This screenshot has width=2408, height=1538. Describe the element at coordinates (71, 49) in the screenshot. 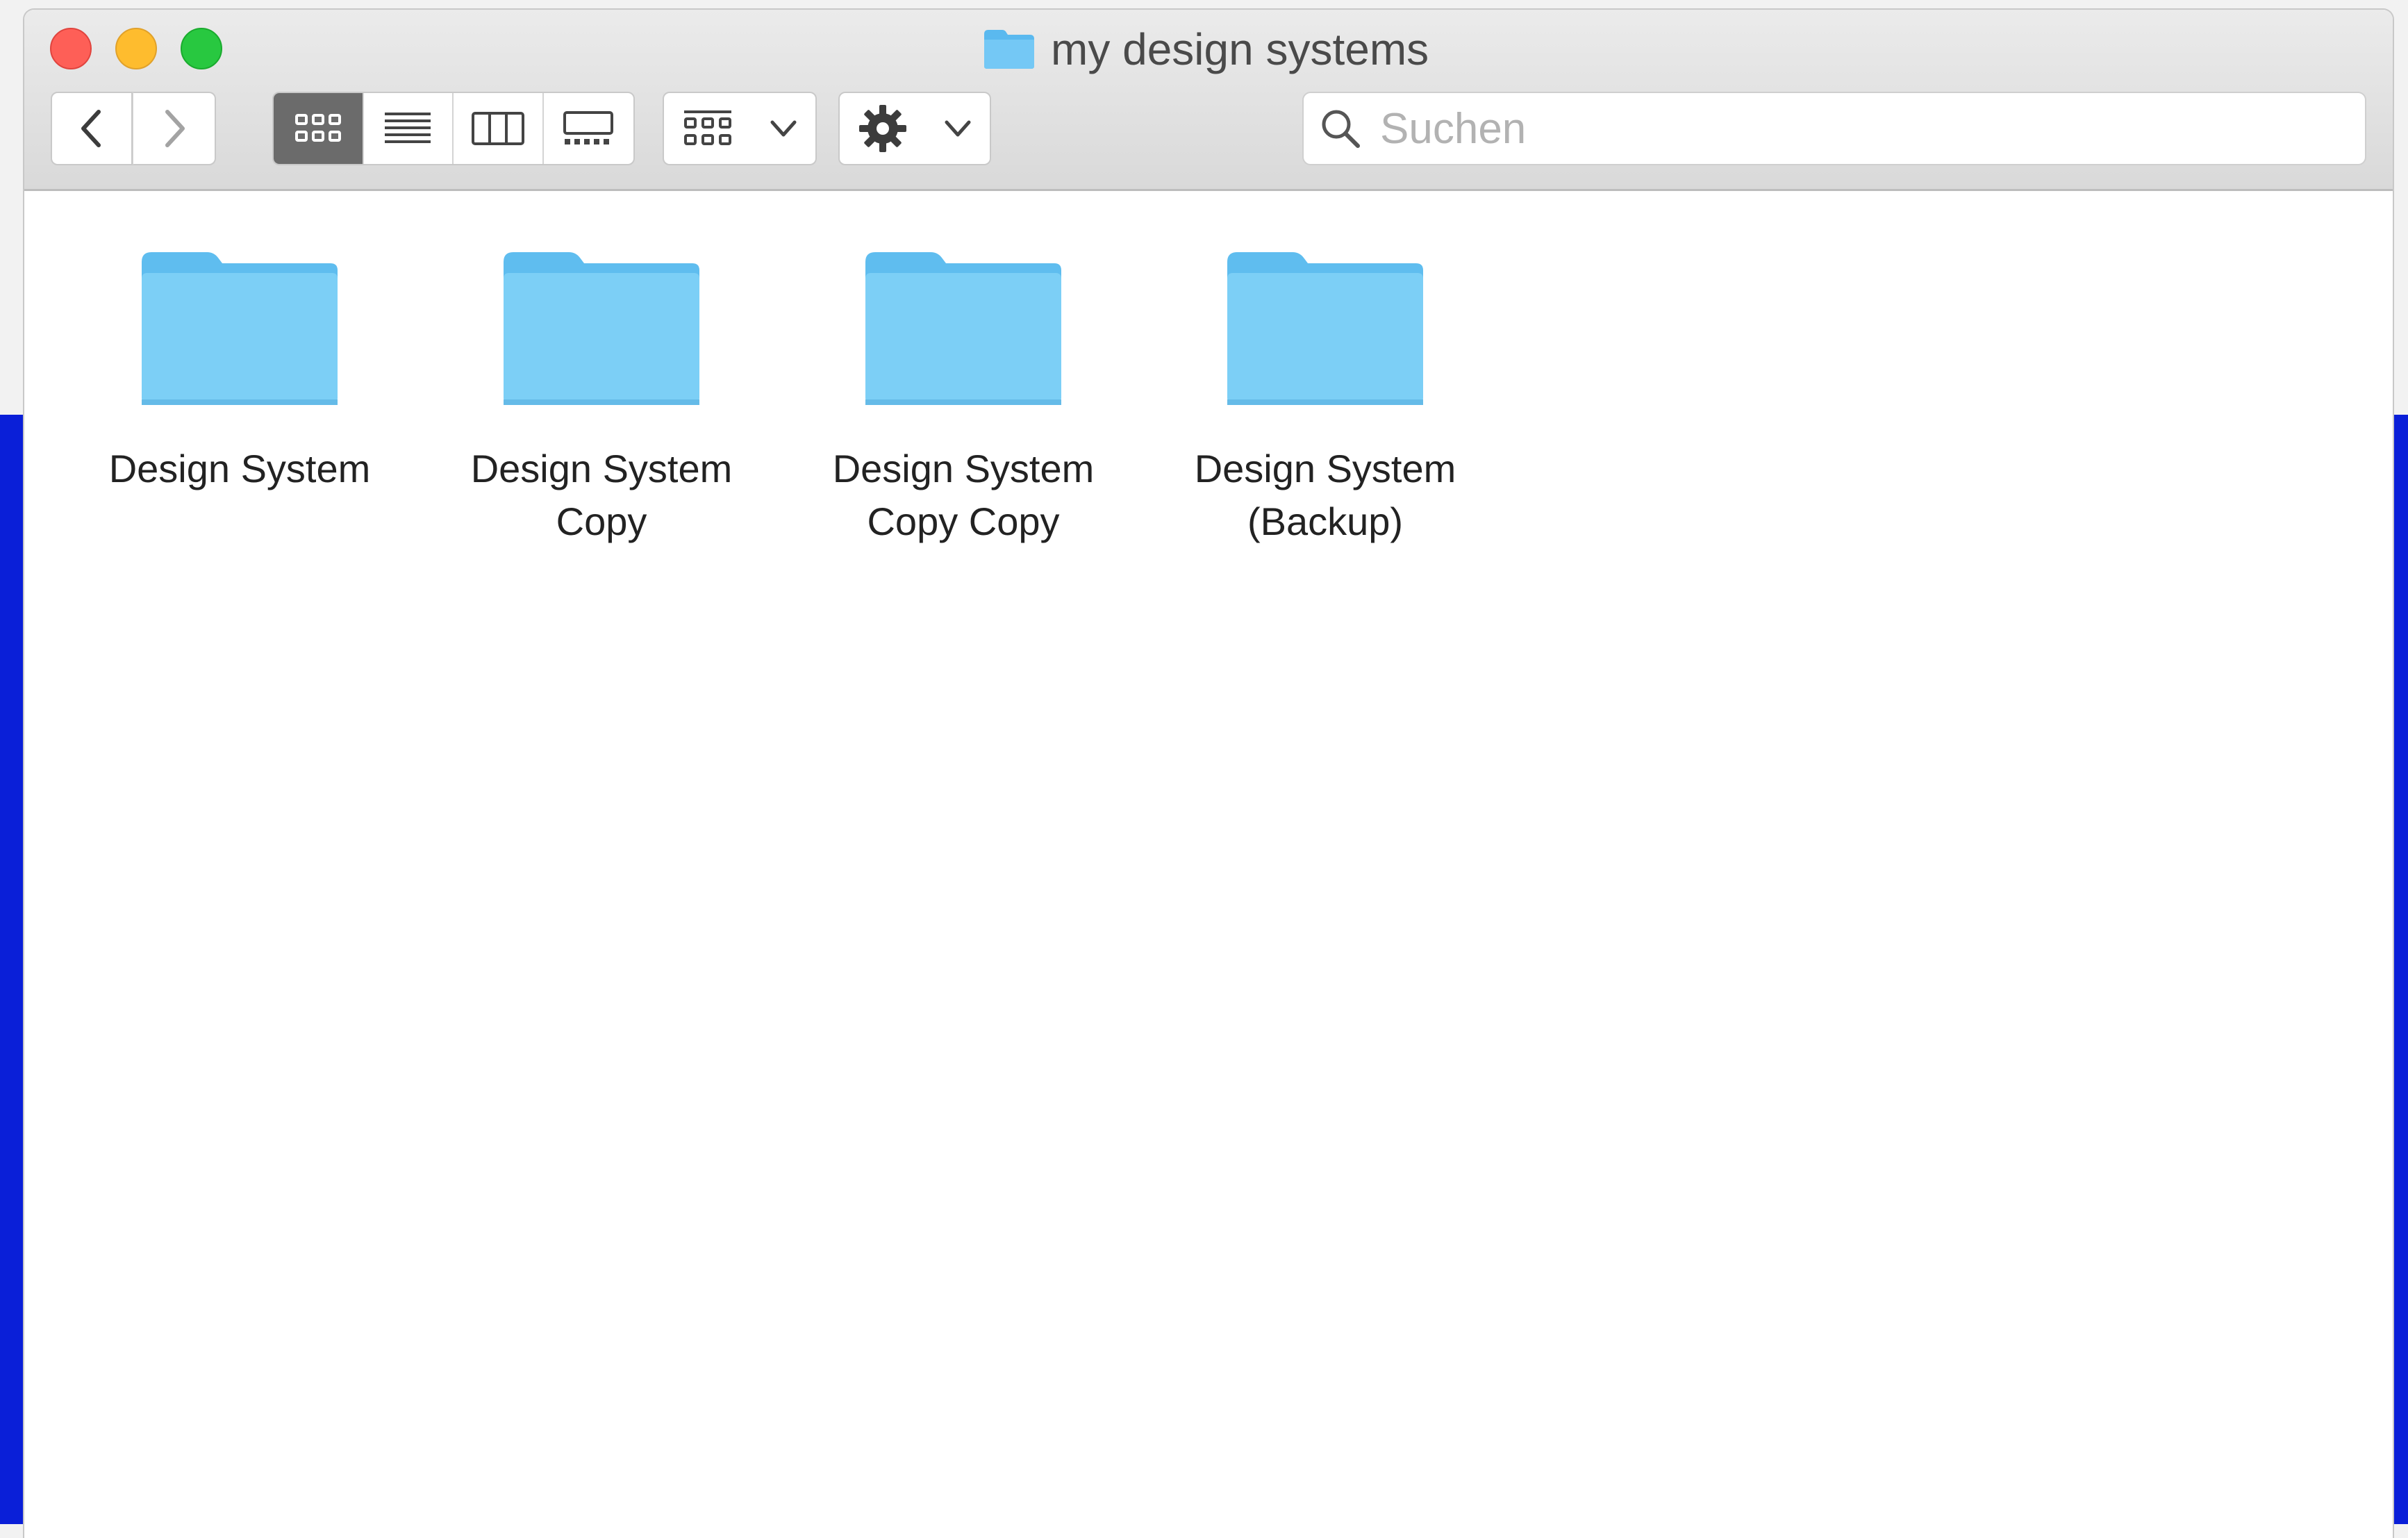

I see `close-window-button` at that location.